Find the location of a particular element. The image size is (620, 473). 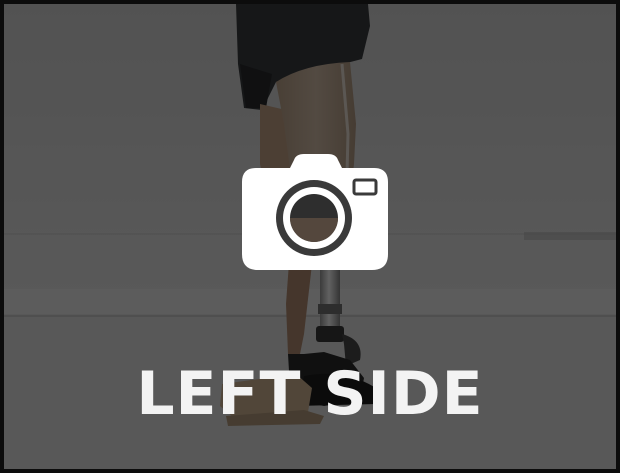

camera-icon is located at coordinates (315, 212).